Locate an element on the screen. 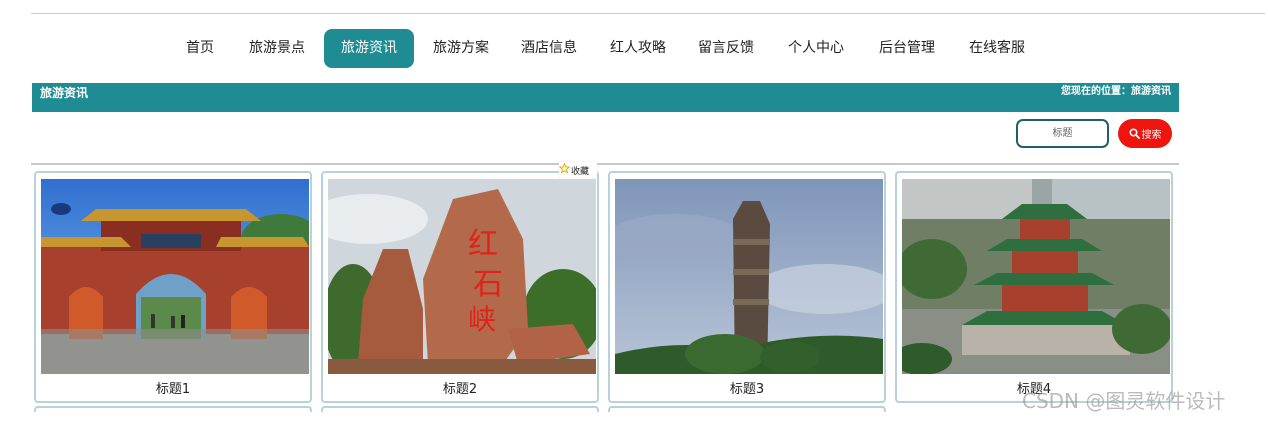  chinese-gate-photo is located at coordinates (175, 276).